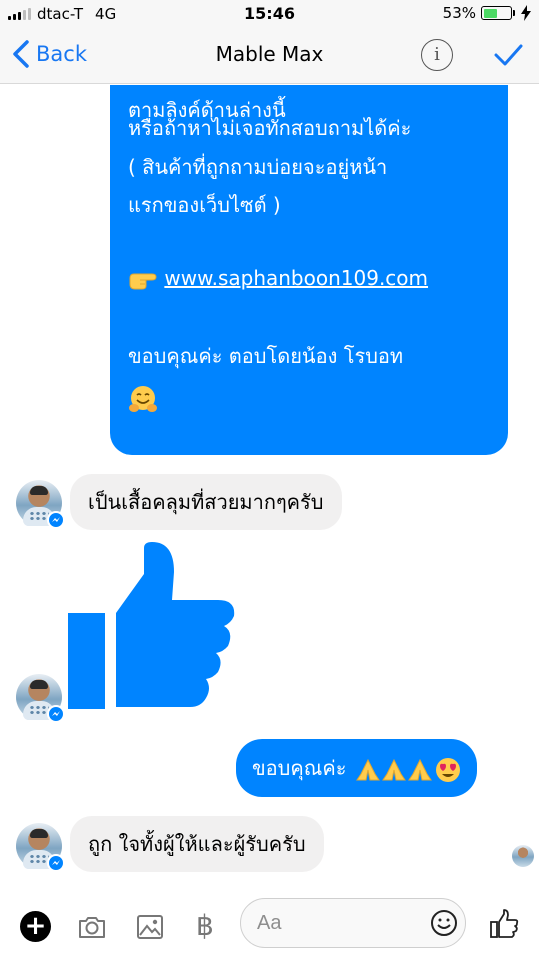  What do you see at coordinates (204, 205) in the screenshot?
I see `message-line: แรกของเว็บไซต์ )` at bounding box center [204, 205].